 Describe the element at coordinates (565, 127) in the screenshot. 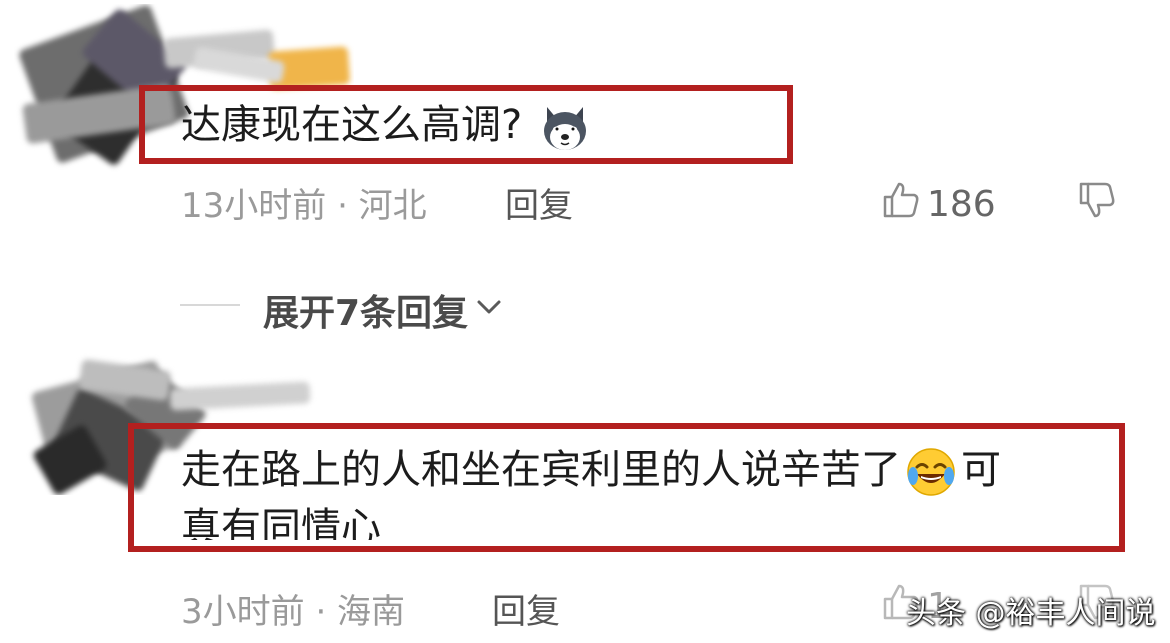

I see `husky-dog-emoji` at that location.